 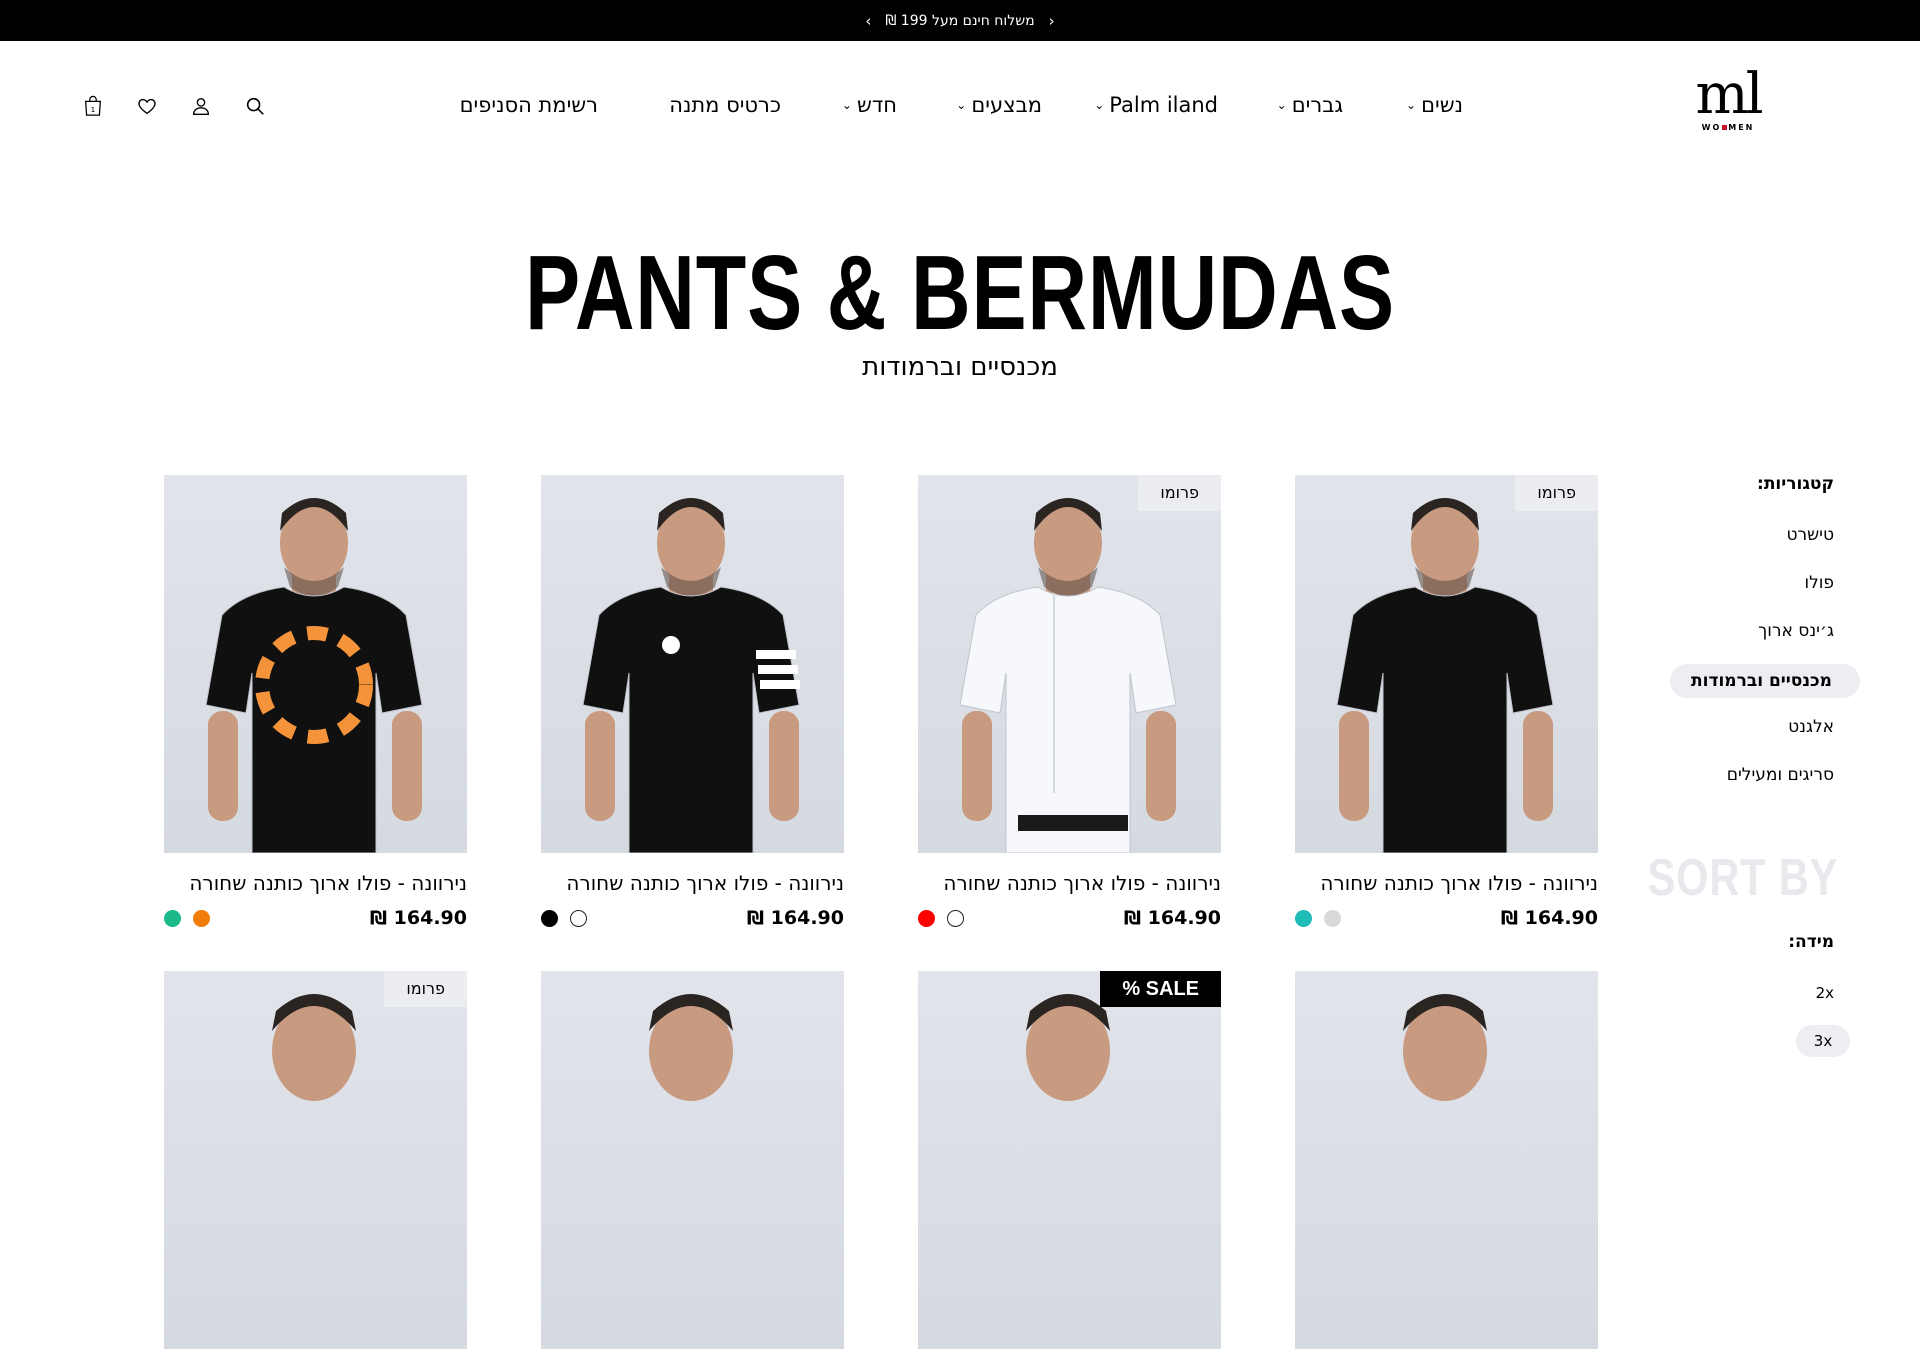 What do you see at coordinates (1742, 878) in the screenshot?
I see `sort-by-heading: SORT BY` at bounding box center [1742, 878].